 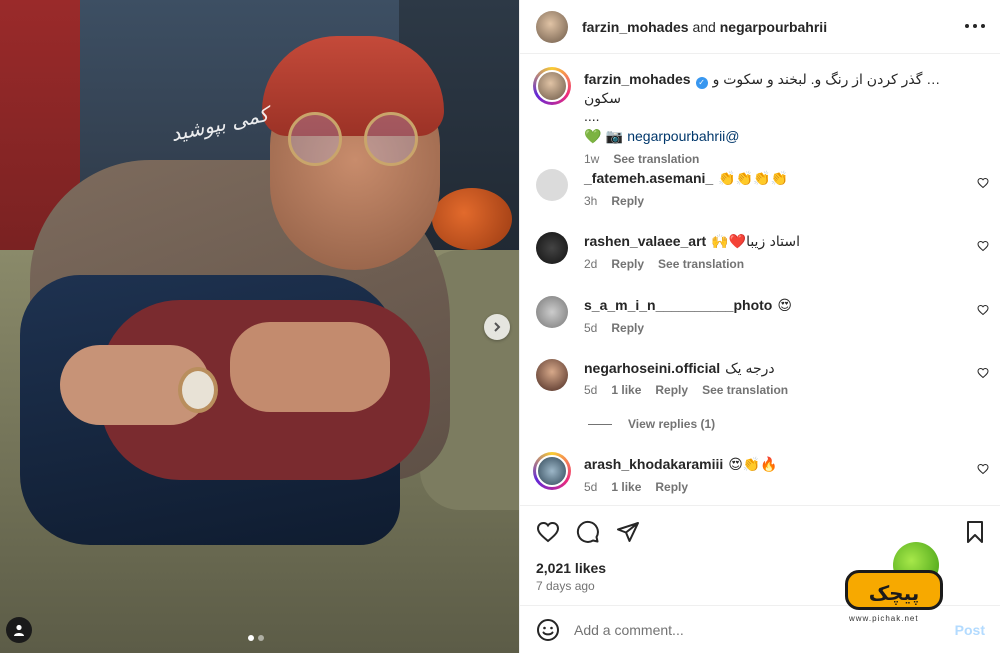 I want to click on caption-username: farzin_mohades, so click(x=637, y=79).